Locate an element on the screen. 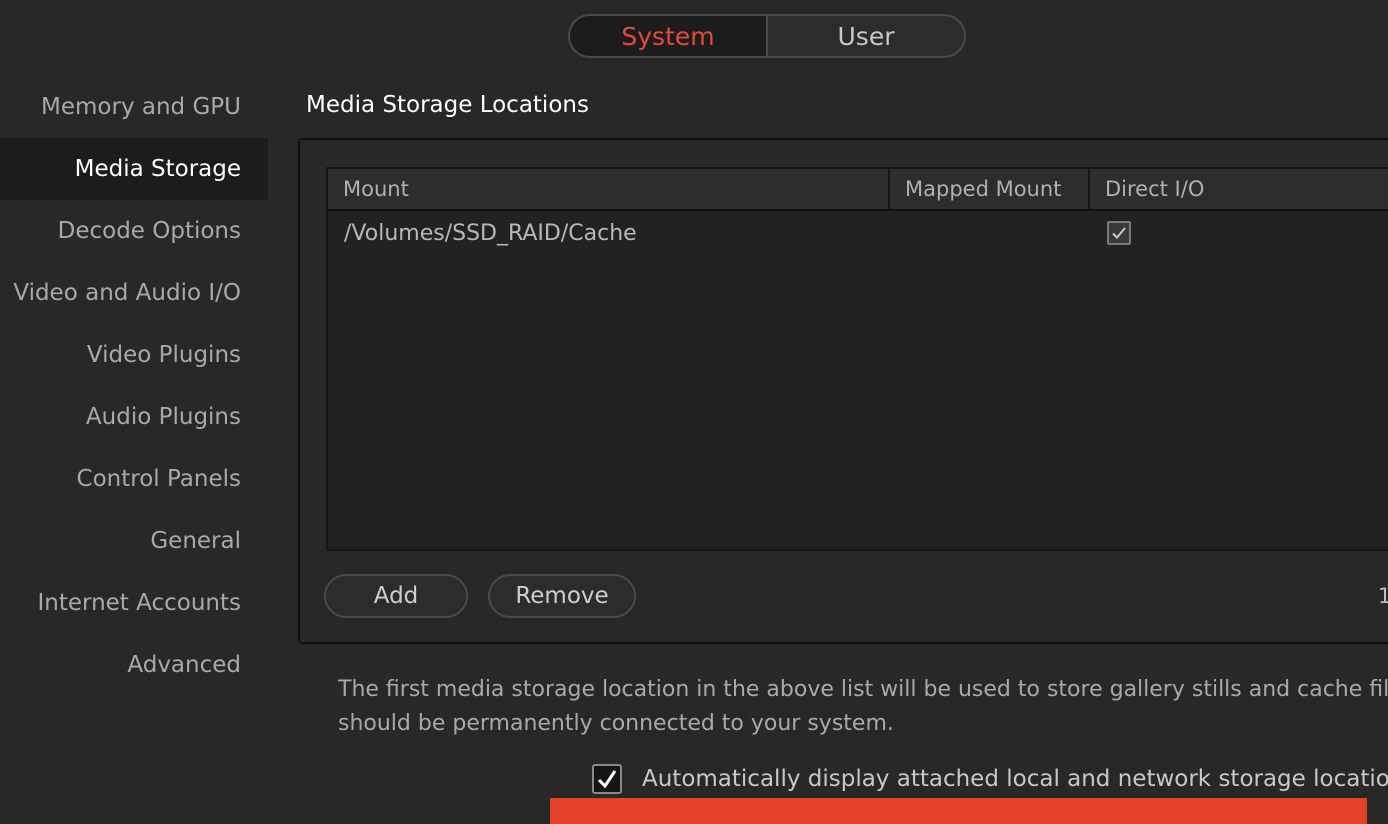  tab-system: System is located at coordinates (668, 36).